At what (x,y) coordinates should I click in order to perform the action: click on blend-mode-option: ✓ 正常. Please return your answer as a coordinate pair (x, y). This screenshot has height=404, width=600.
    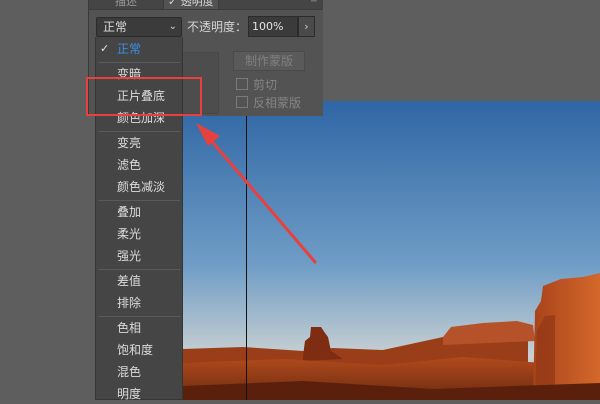
    Looking at the image, I should click on (139, 49).